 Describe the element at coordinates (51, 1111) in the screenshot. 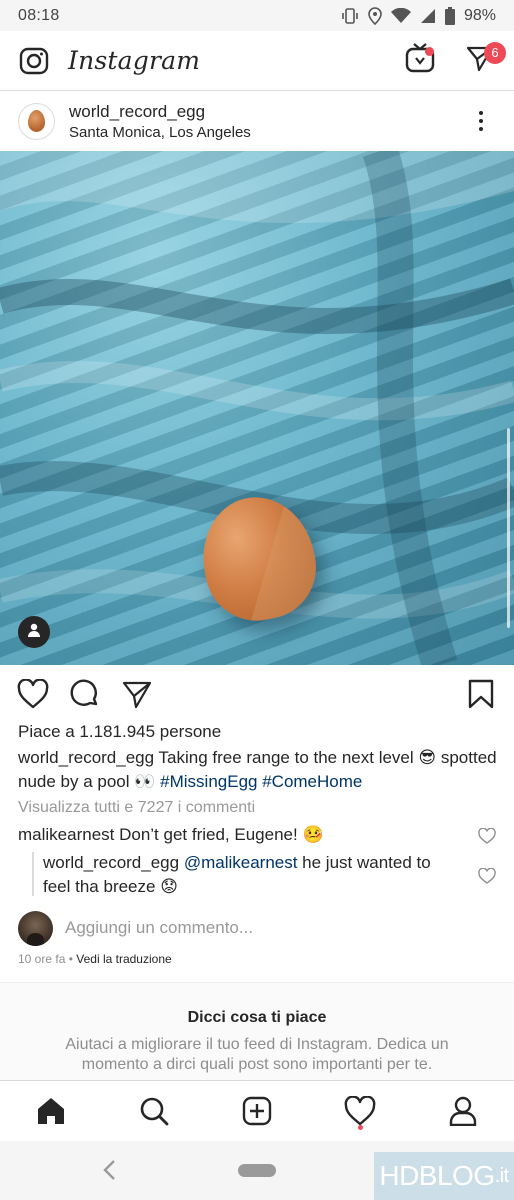

I see `home-icon` at that location.